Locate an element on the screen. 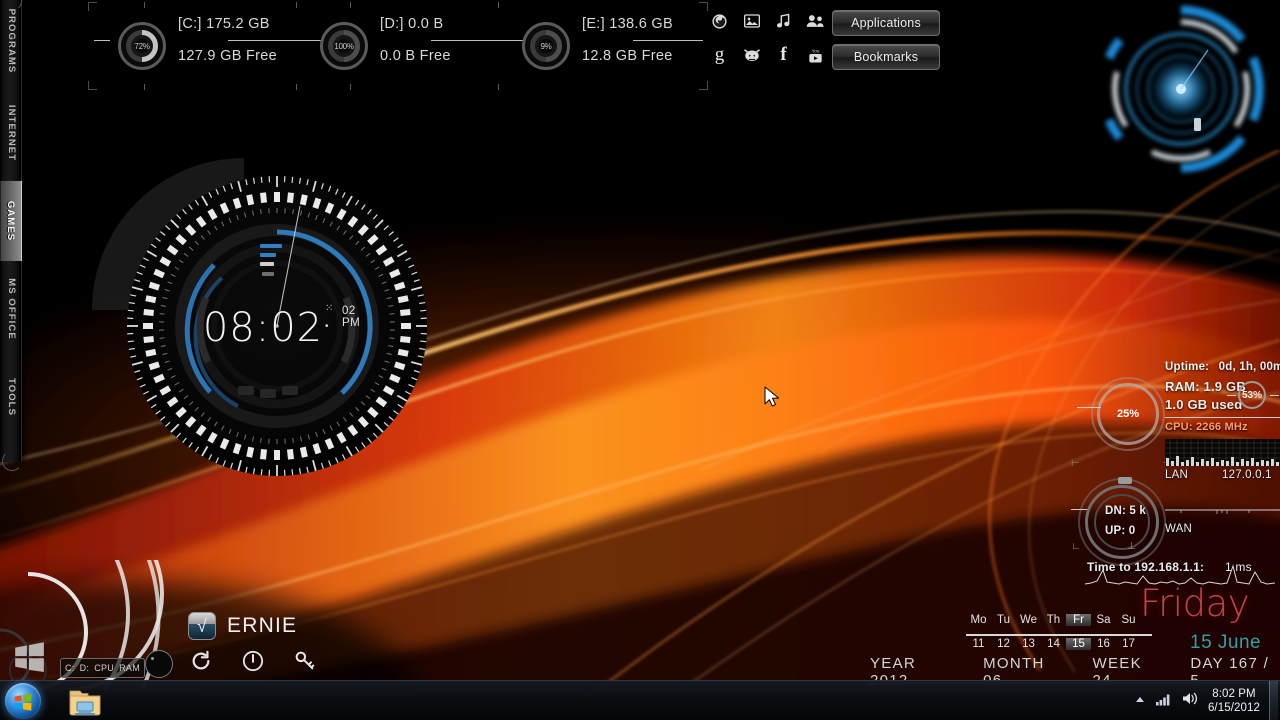  network-icon is located at coordinates (1163, 701).